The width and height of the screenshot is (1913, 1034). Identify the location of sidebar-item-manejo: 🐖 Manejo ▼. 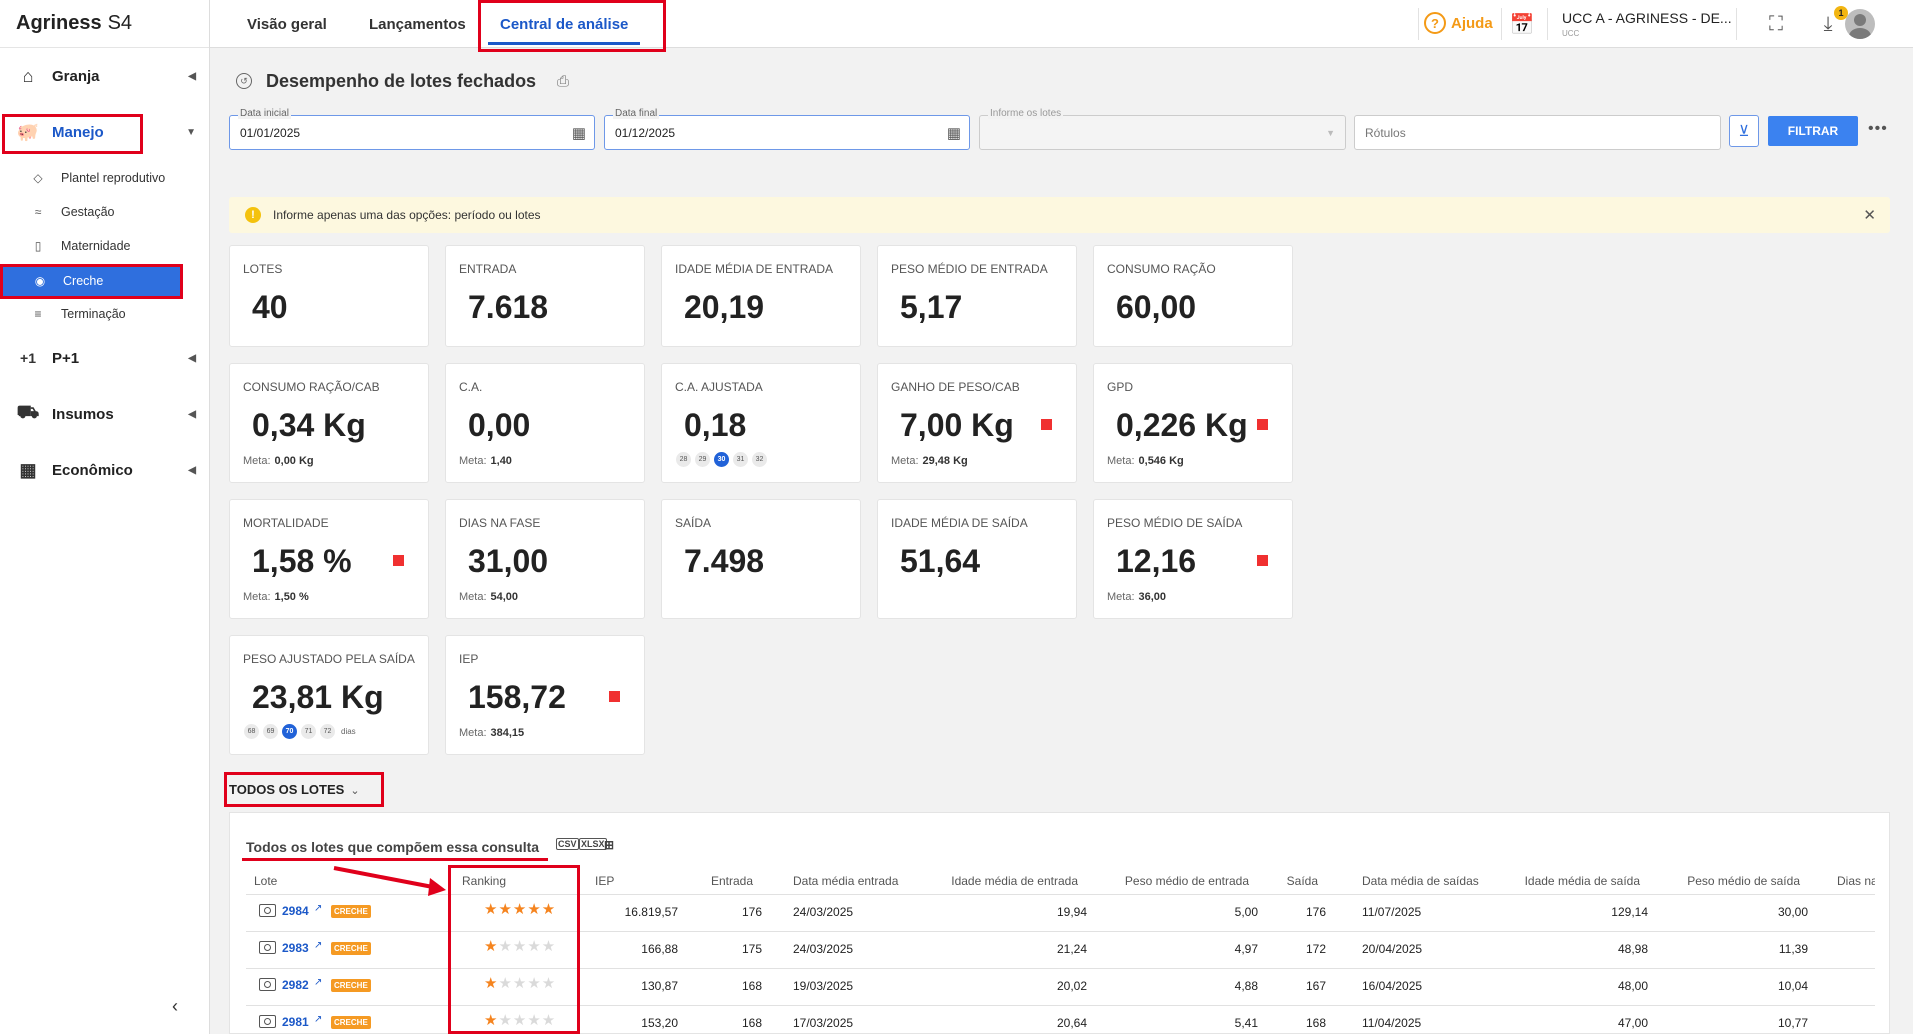
(105, 132).